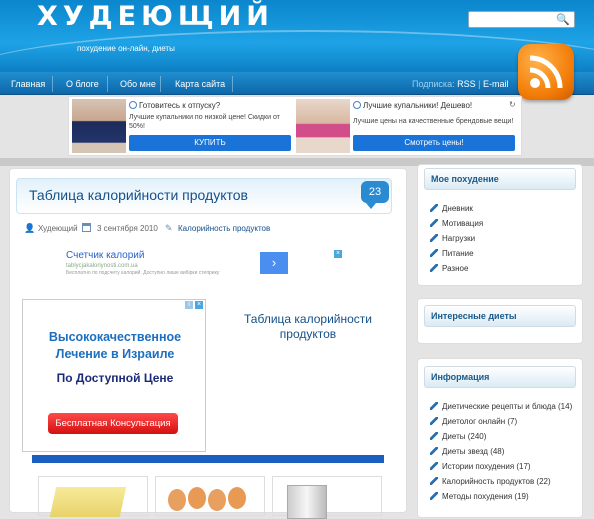  Describe the element at coordinates (30, 228) in the screenshot. I see `author-icon: 👤` at that location.